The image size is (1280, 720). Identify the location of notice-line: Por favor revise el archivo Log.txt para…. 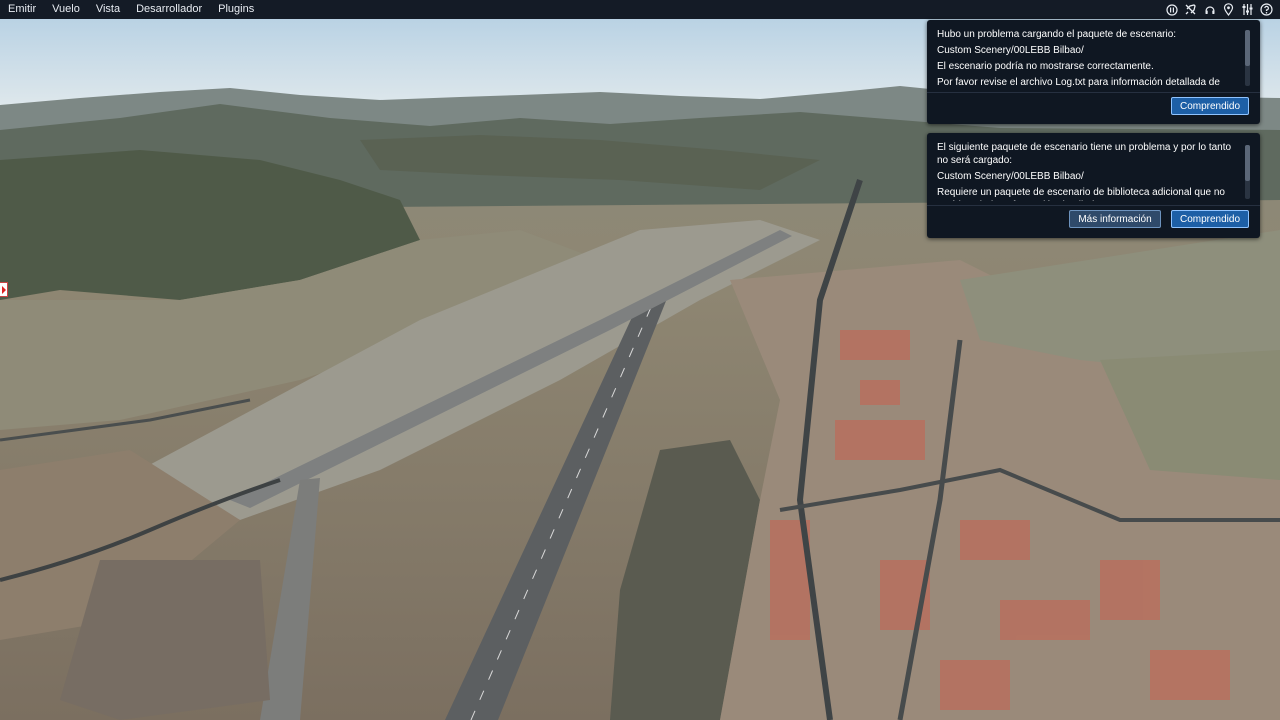
(1078, 82).